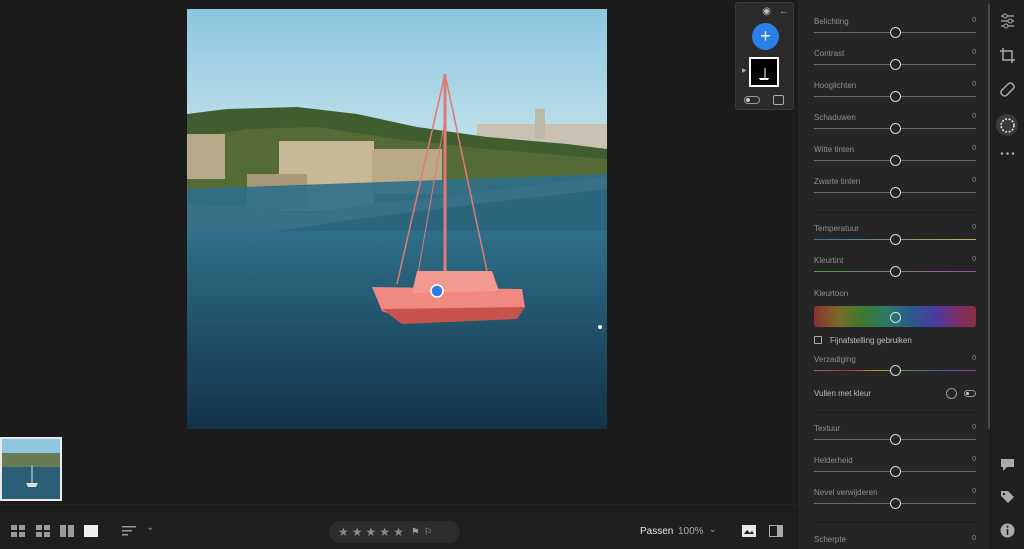 This screenshot has height=549, width=1024. What do you see at coordinates (818, 340) in the screenshot?
I see `fine-tune-checkbox` at bounding box center [818, 340].